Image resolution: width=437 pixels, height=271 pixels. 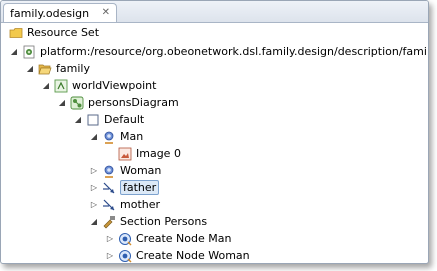 What do you see at coordinates (77, 103) in the screenshot?
I see `diagram-icon` at bounding box center [77, 103].